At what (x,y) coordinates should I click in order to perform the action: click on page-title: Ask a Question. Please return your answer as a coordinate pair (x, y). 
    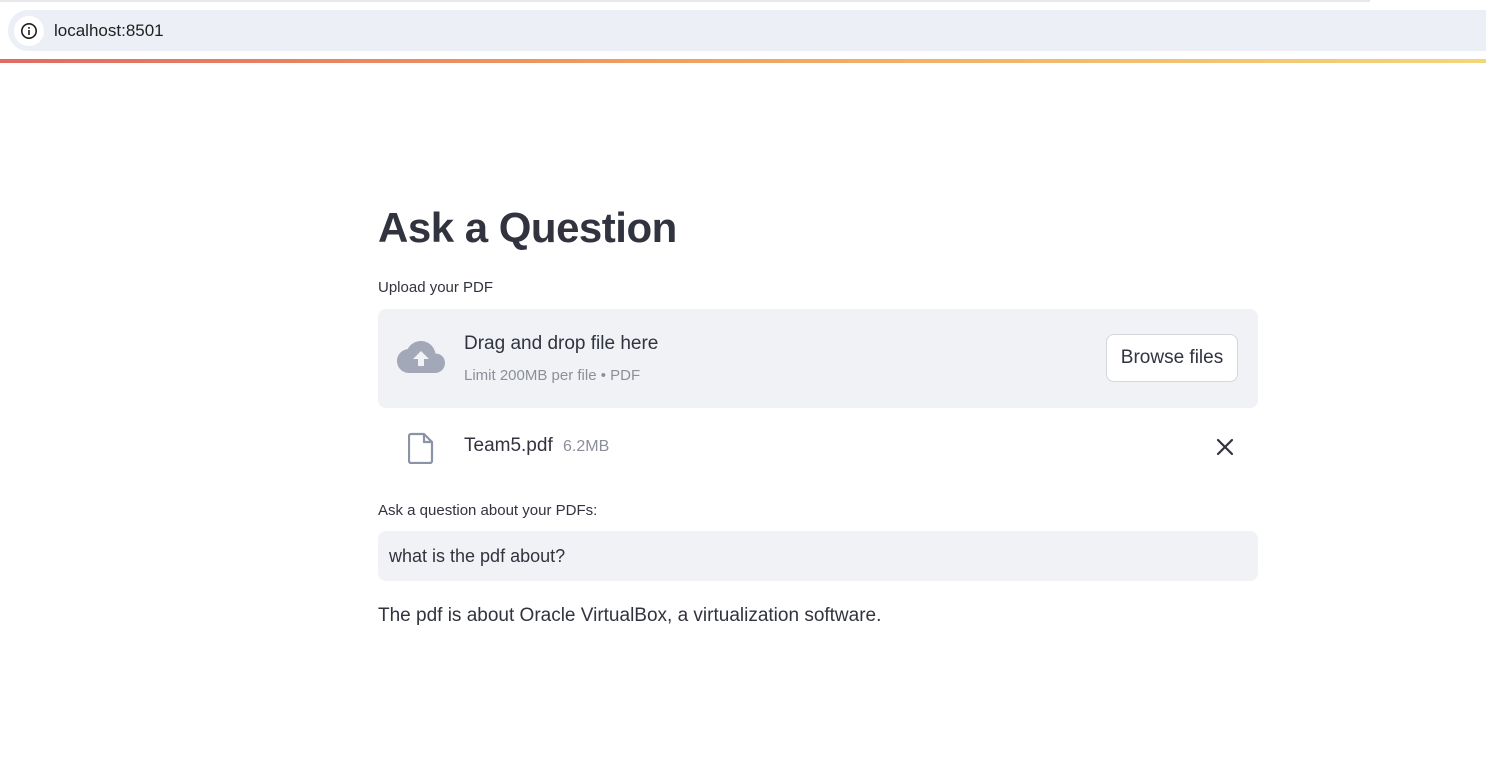
    Looking at the image, I should click on (527, 227).